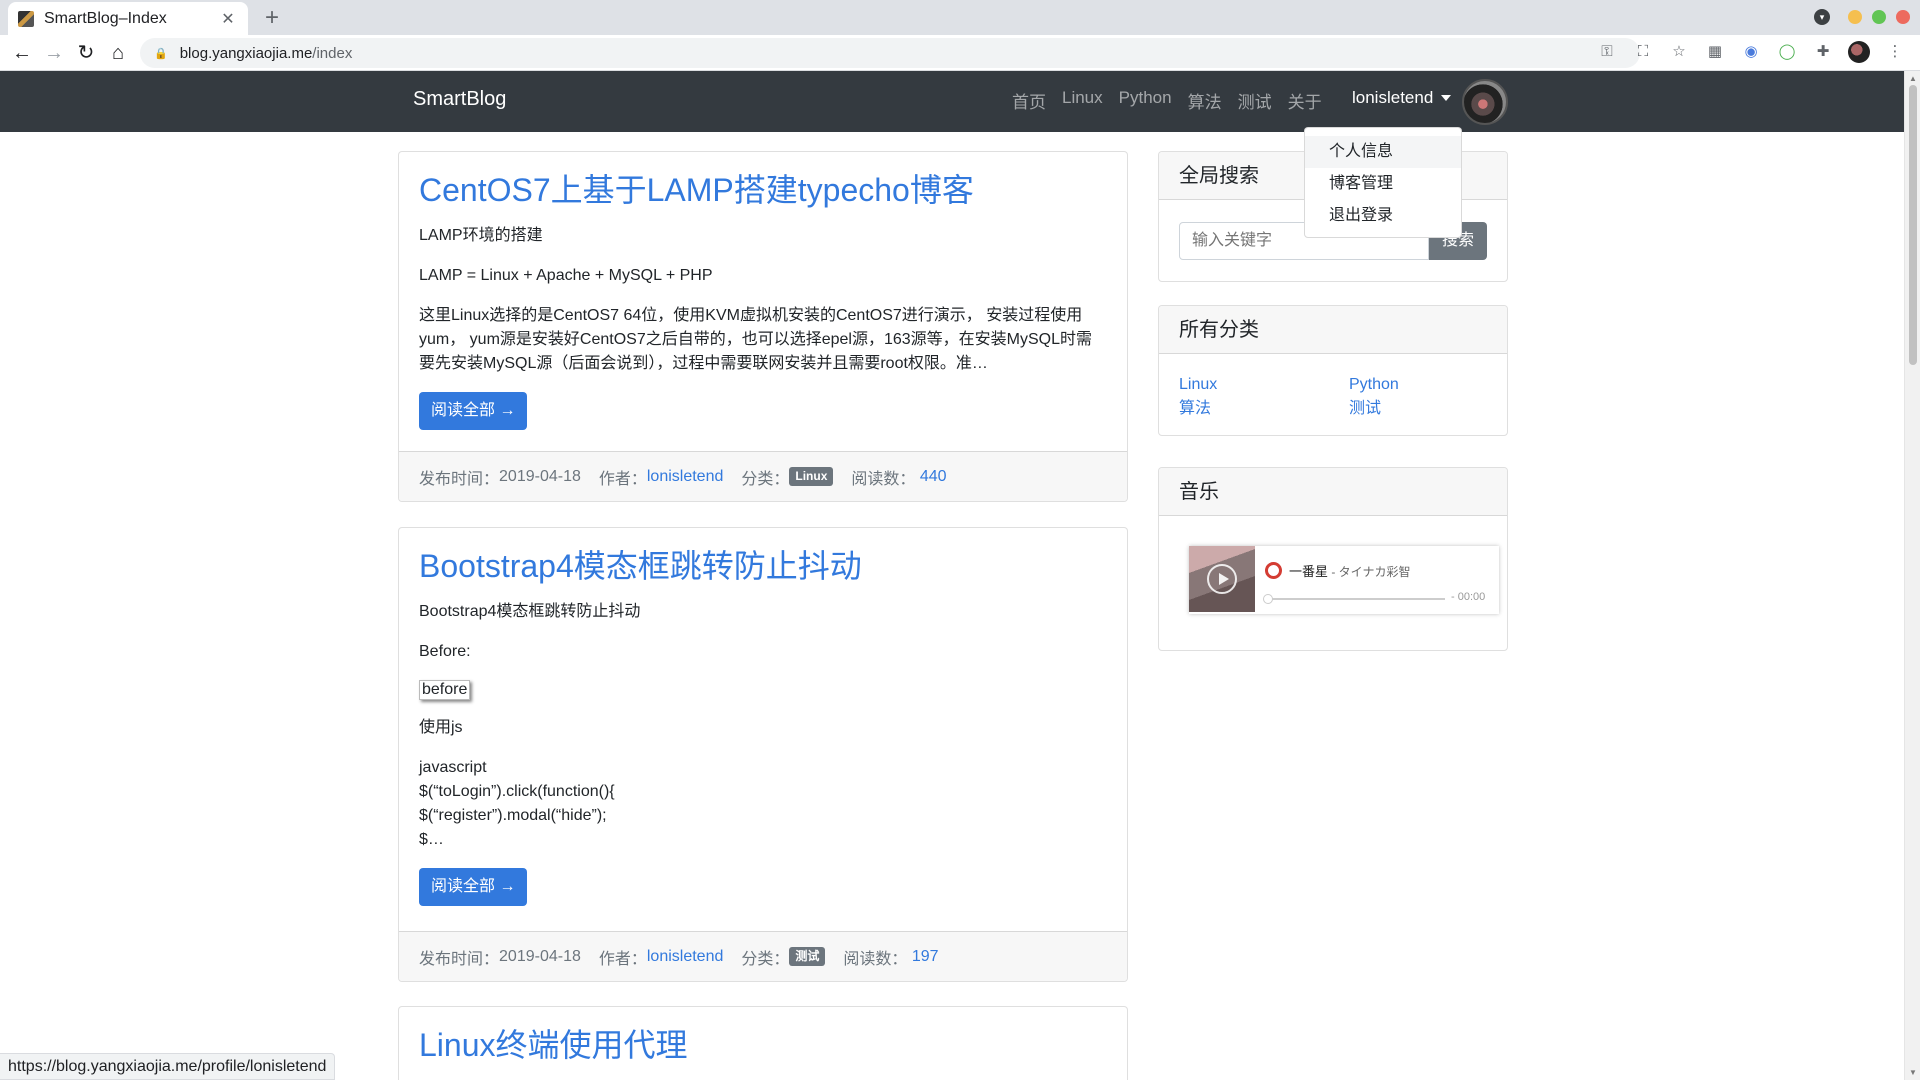 Image resolution: width=1920 pixels, height=1080 pixels. What do you see at coordinates (1879, 17) in the screenshot?
I see `maximize-window-button` at bounding box center [1879, 17].